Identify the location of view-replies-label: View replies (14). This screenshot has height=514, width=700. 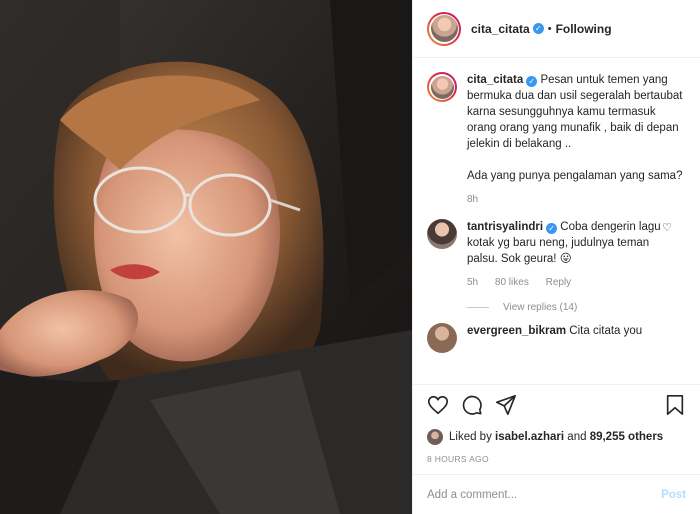
(540, 307).